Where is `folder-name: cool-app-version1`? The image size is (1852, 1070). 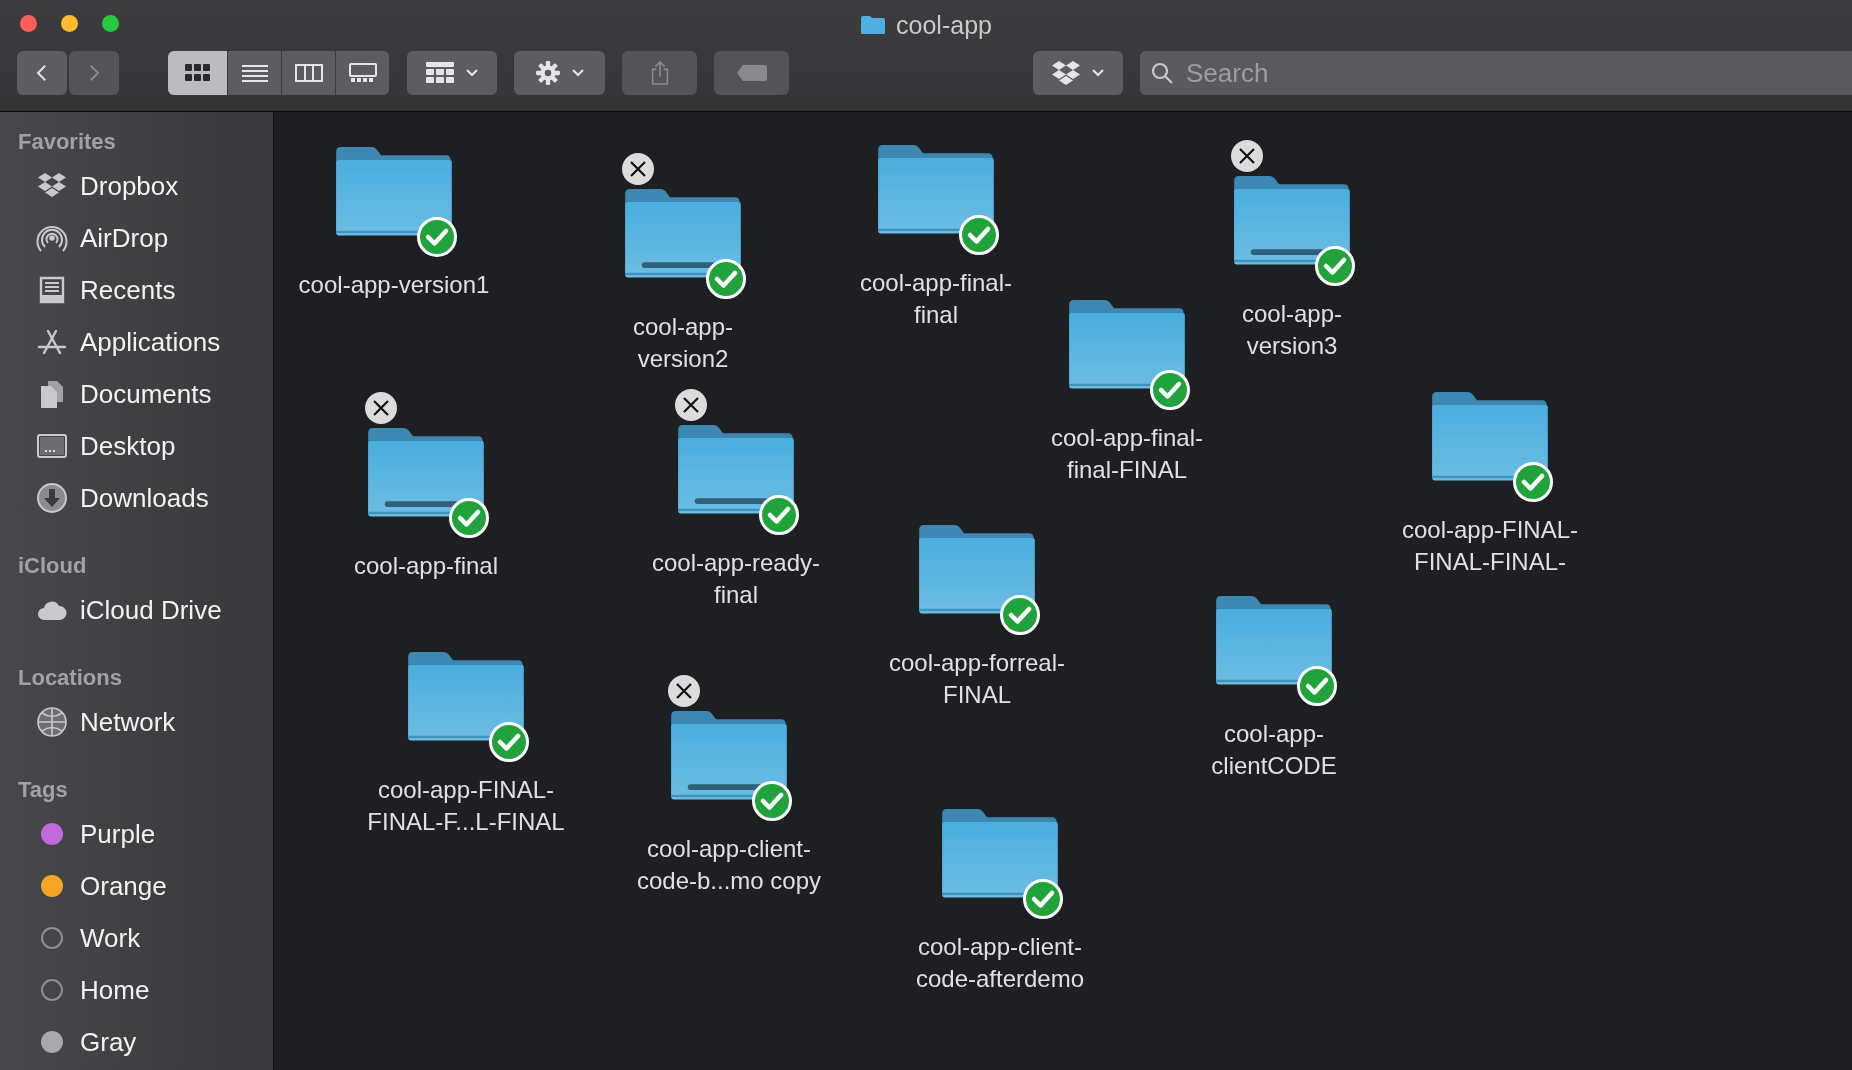 folder-name: cool-app-version1 is located at coordinates (394, 285).